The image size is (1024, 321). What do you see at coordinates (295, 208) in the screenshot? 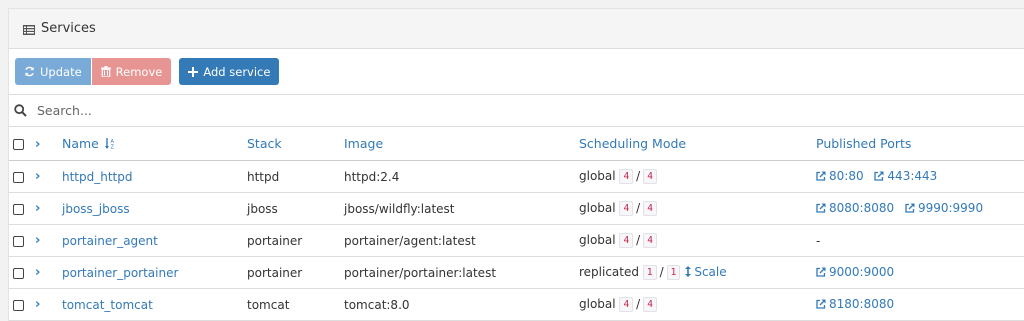
I see `stack-cell: jboss` at bounding box center [295, 208].